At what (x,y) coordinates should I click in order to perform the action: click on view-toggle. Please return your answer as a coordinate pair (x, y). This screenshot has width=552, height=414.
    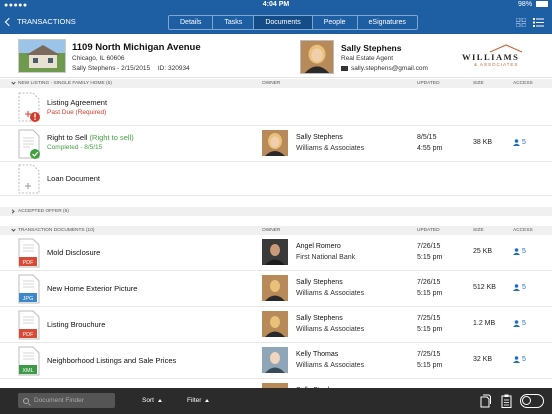
    Looking at the image, I should click on (532, 401).